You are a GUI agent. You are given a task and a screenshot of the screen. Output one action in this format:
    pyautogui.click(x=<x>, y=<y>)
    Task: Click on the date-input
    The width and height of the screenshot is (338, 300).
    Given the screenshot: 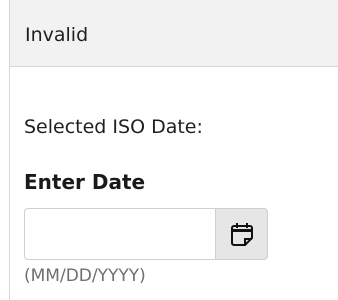 What is the action you would take?
    pyautogui.click(x=119, y=234)
    